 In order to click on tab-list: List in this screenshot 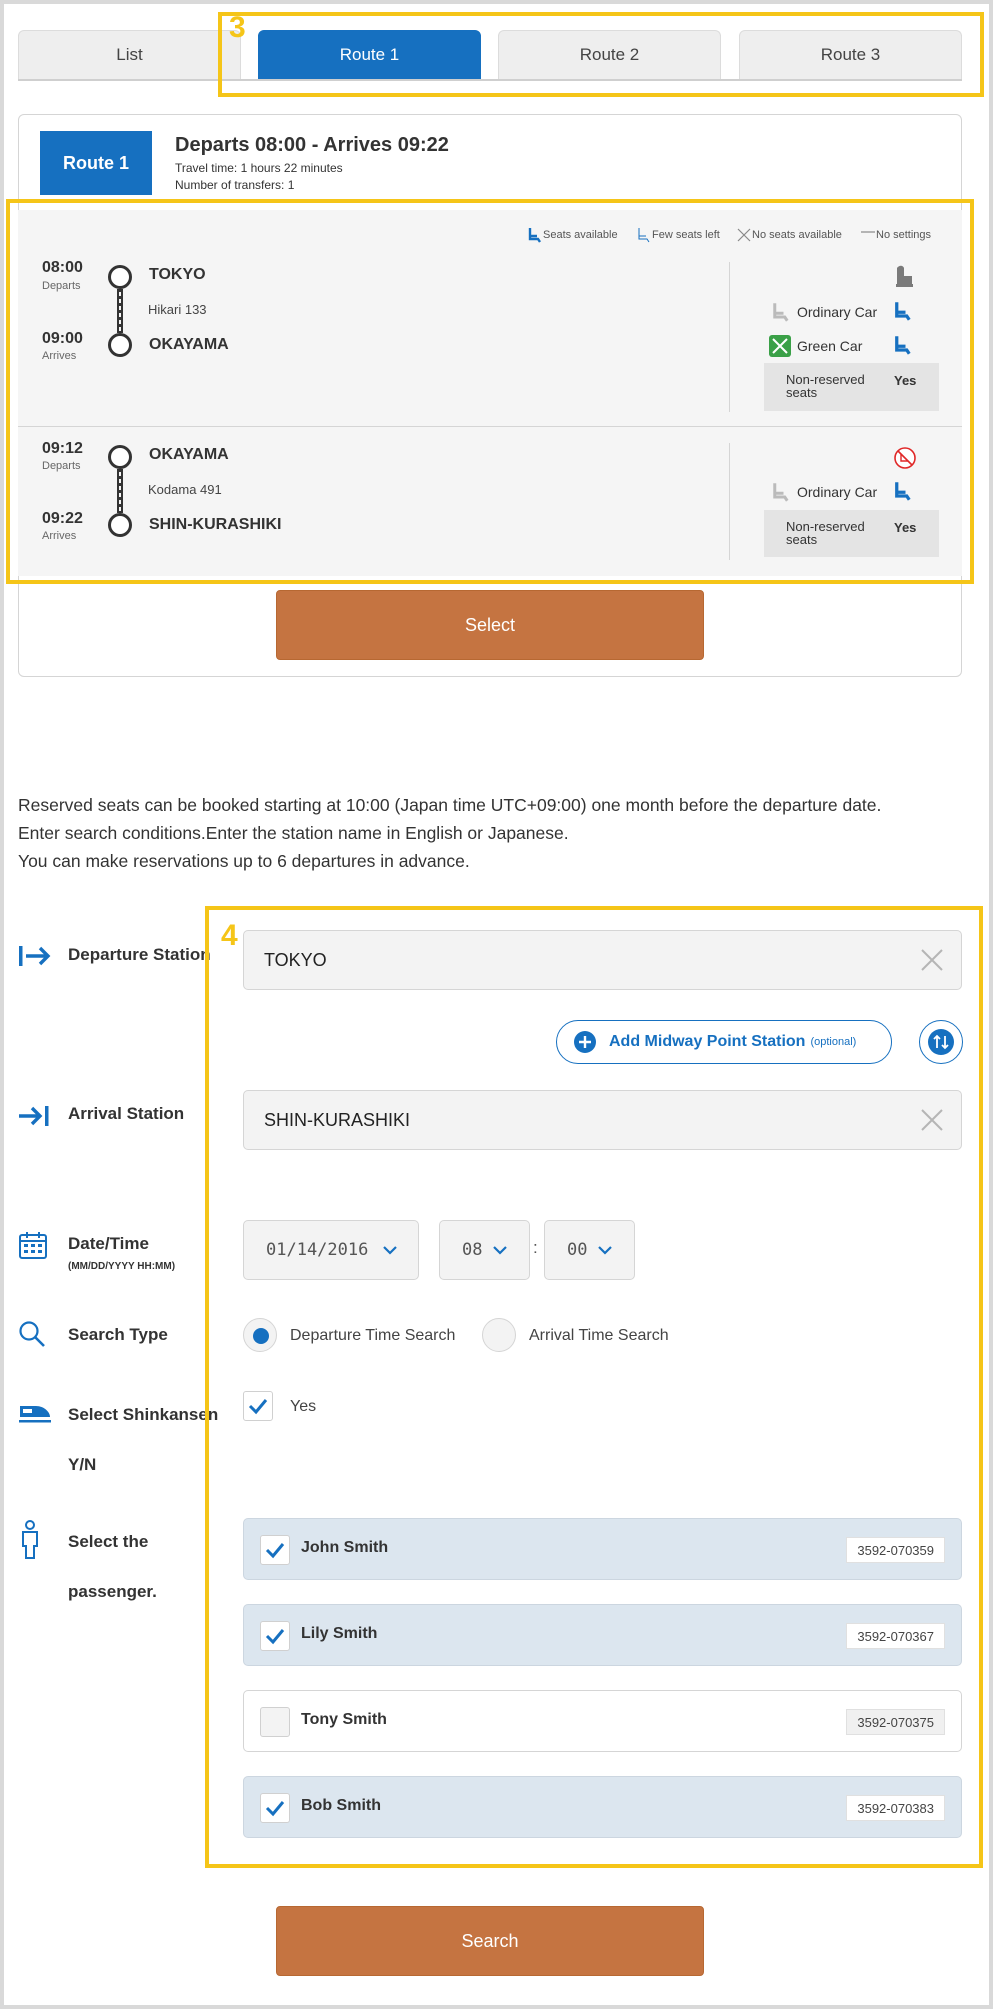, I will do `click(129, 55)`.